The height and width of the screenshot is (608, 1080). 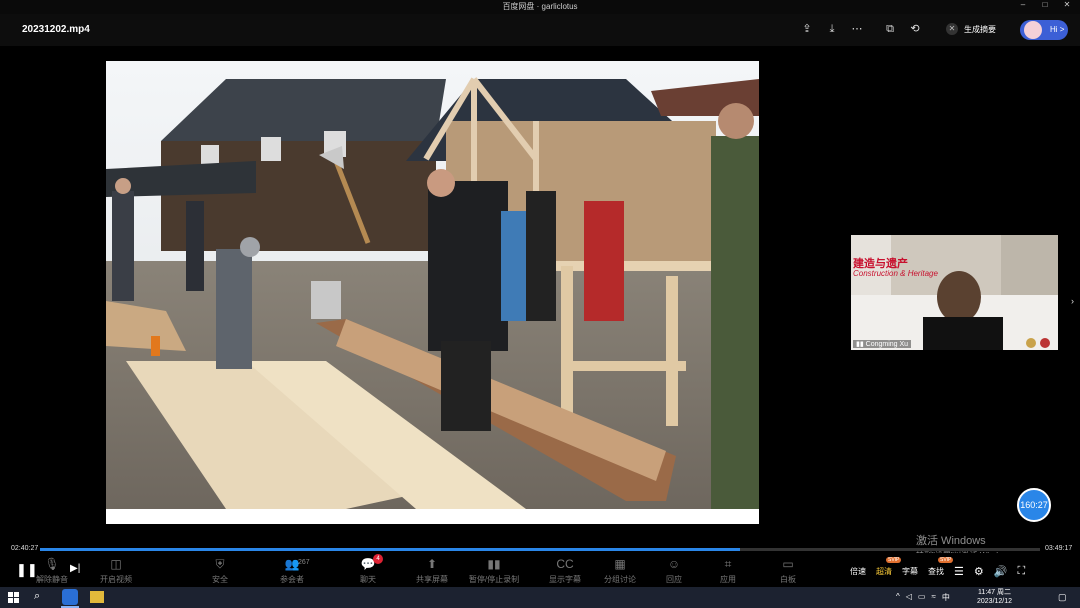 What do you see at coordinates (1034, 505) in the screenshot?
I see `timer-badge: 160:27` at bounding box center [1034, 505].